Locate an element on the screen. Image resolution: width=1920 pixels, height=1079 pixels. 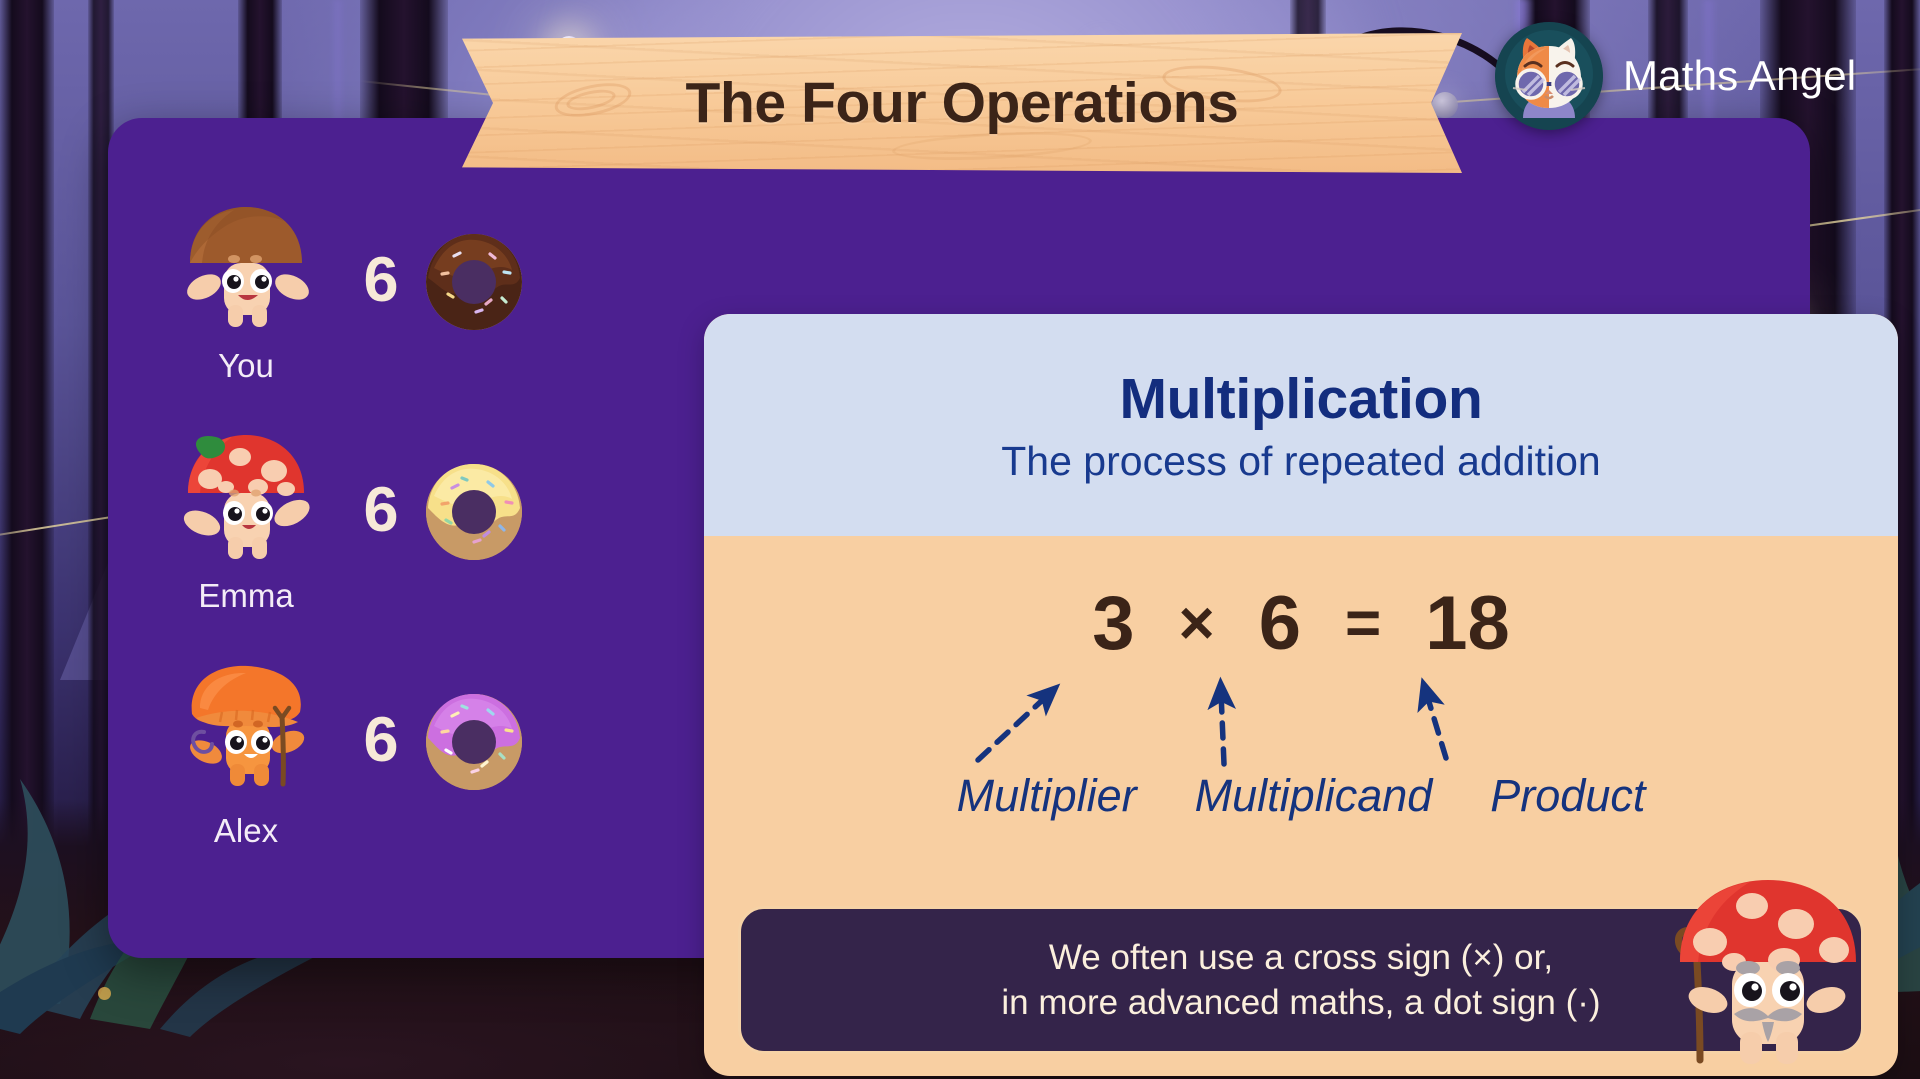
elder-mushroom-with-cane-icon is located at coordinates (1768, 972).